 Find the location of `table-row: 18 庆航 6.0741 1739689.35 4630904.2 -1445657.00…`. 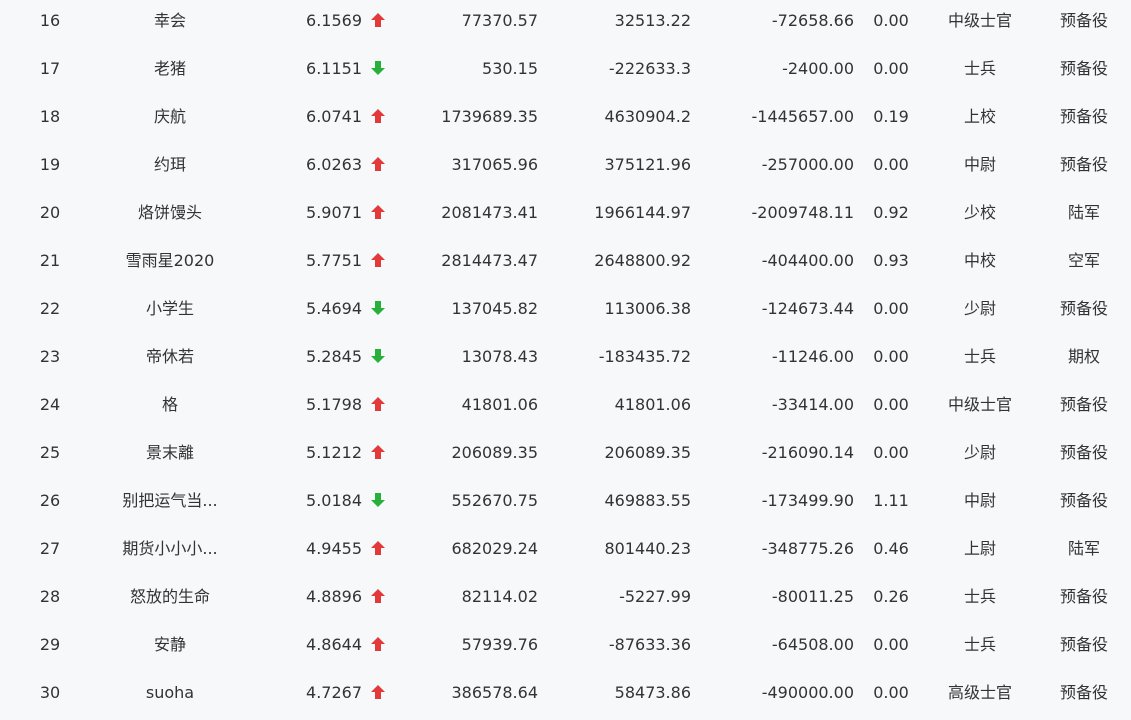

table-row: 18 庆航 6.0741 1739689.35 4630904.2 -1445657.00… is located at coordinates (565, 120).